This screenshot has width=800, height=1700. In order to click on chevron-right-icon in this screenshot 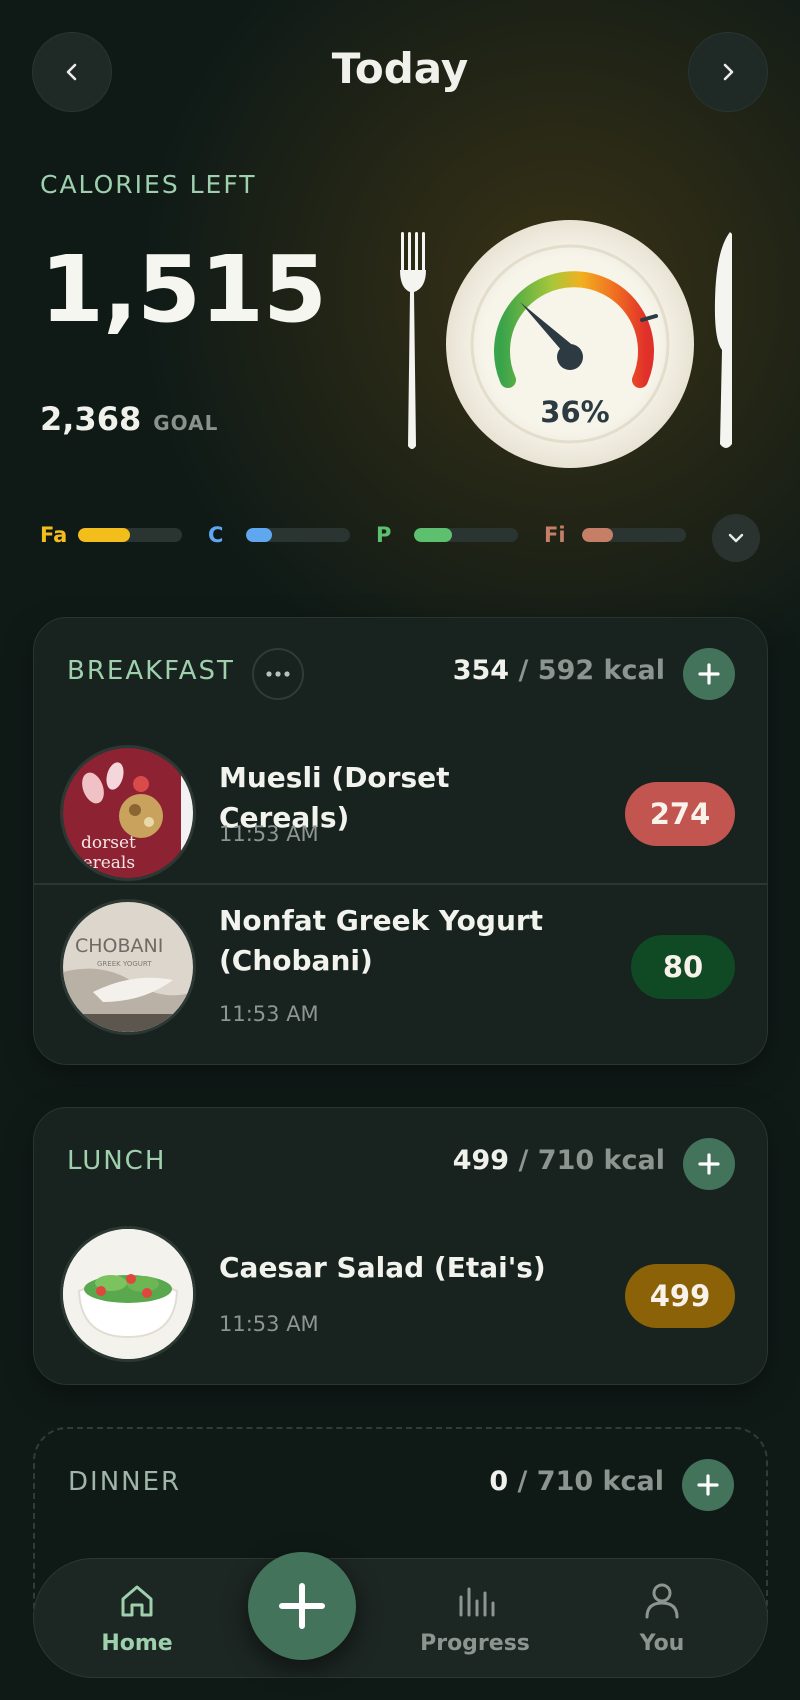, I will do `click(728, 72)`.